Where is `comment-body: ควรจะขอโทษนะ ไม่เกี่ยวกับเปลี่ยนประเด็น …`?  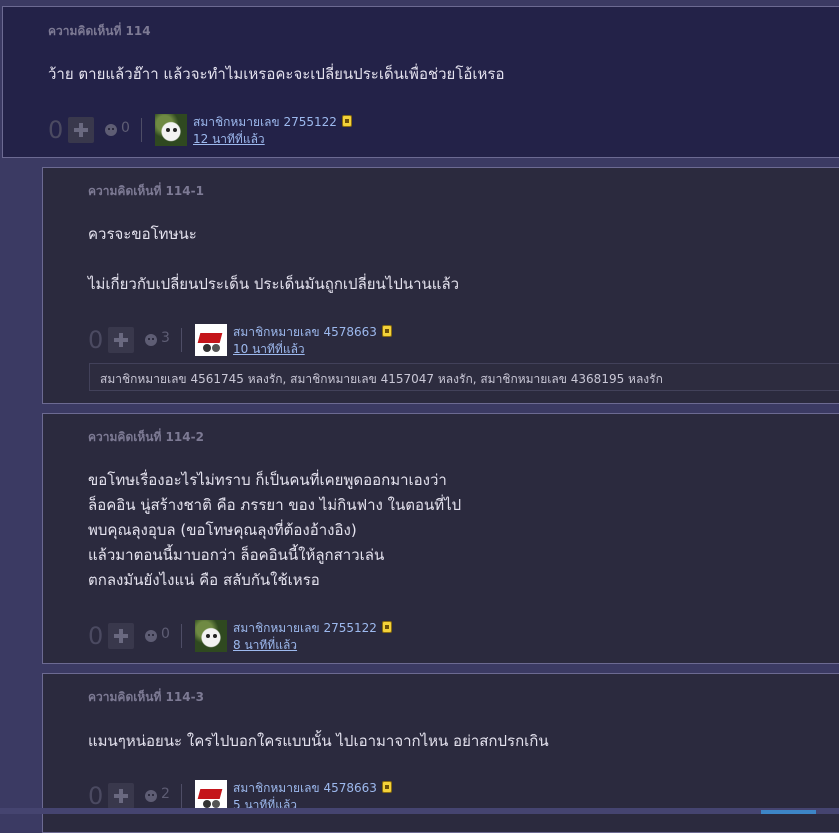 comment-body: ควรจะขอโทษนะ ไม่เกี่ยวกับเปลี่ยนประเด็น … is located at coordinates (273, 259).